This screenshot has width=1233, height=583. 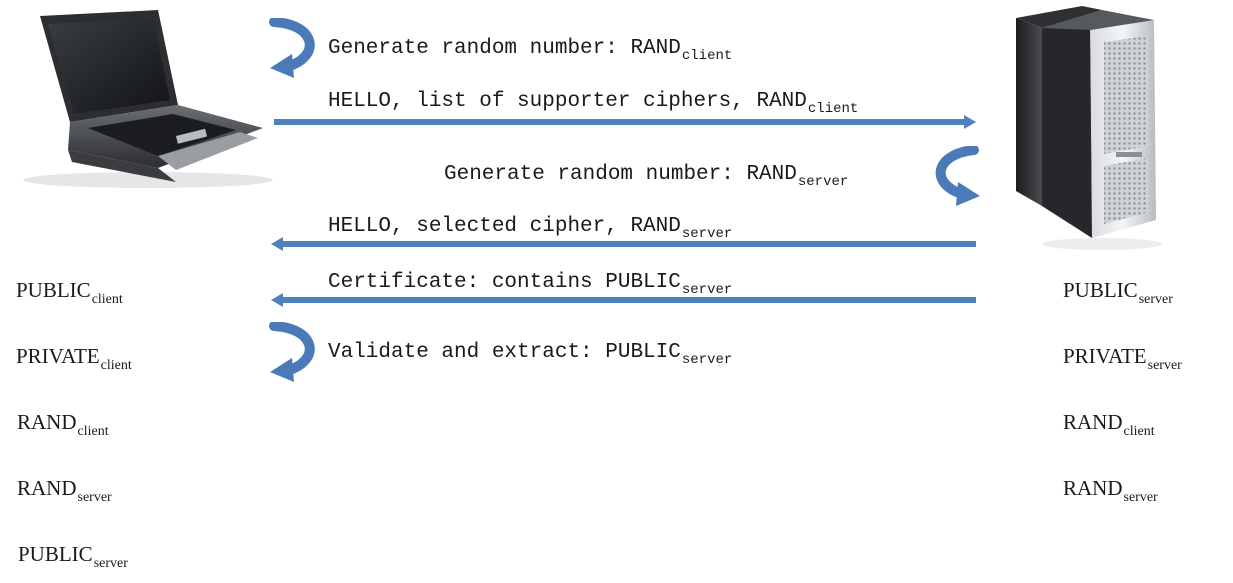 I want to click on server-key-private-server: PRIVATEserver, so click(x=1122, y=358).